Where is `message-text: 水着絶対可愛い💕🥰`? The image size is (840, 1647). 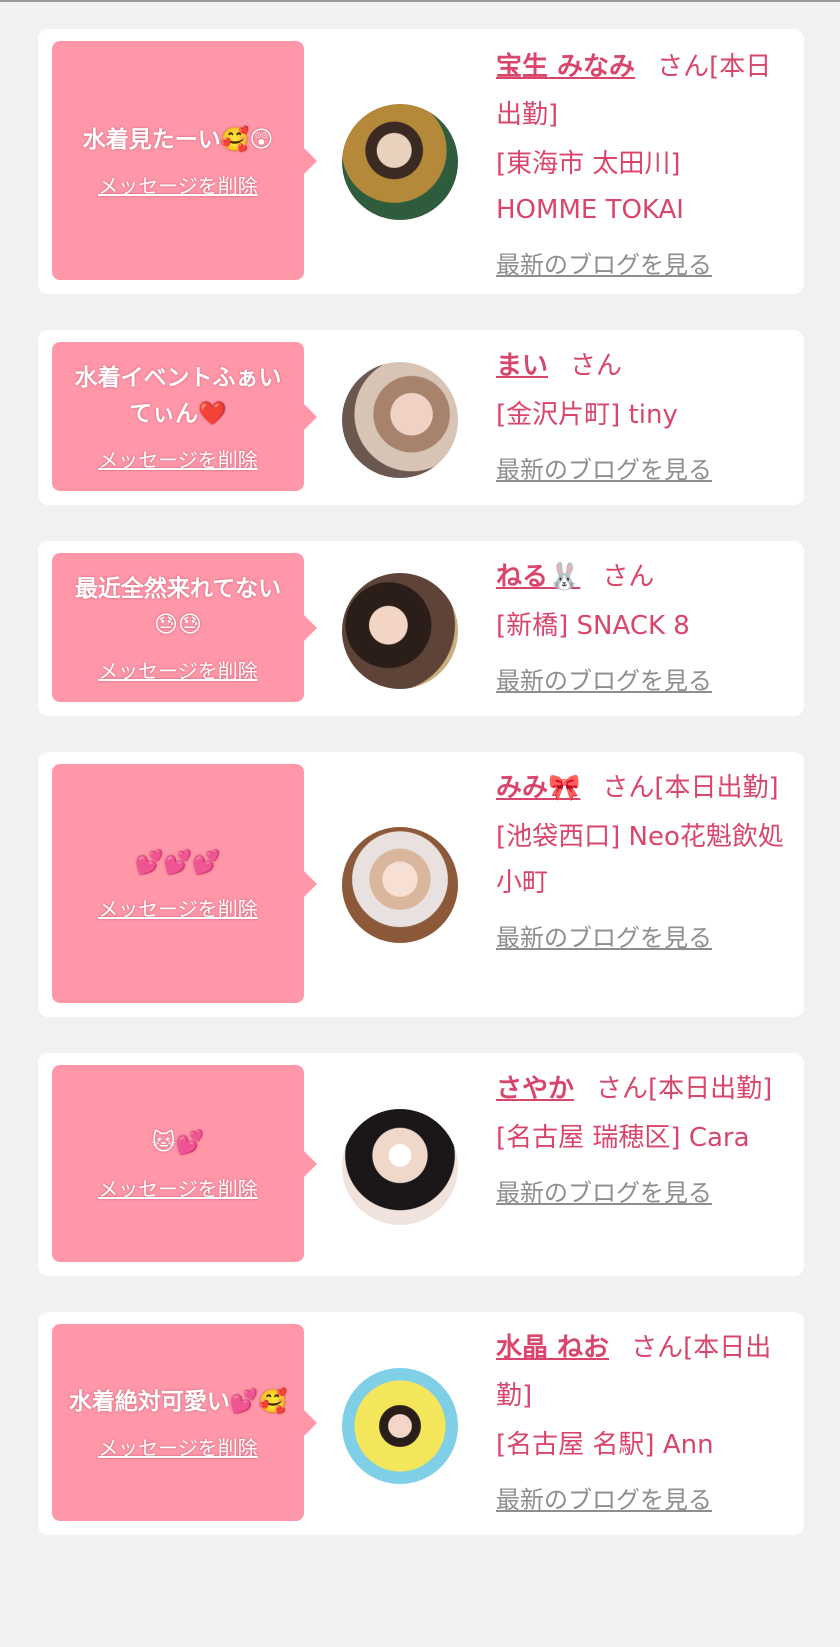
message-text: 水着絶対可愛い💕🥰 is located at coordinates (178, 1402).